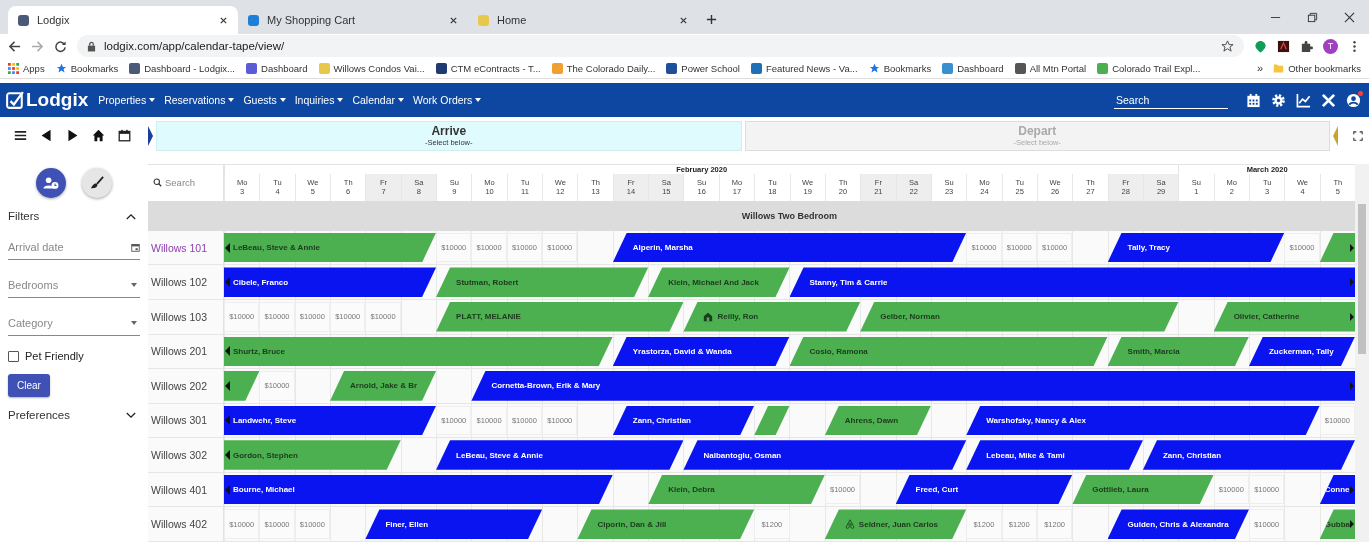 Image resolution: width=1369 pixels, height=543 pixels. I want to click on reservation-bar: Zuckerman, Tally, so click(1301, 351).